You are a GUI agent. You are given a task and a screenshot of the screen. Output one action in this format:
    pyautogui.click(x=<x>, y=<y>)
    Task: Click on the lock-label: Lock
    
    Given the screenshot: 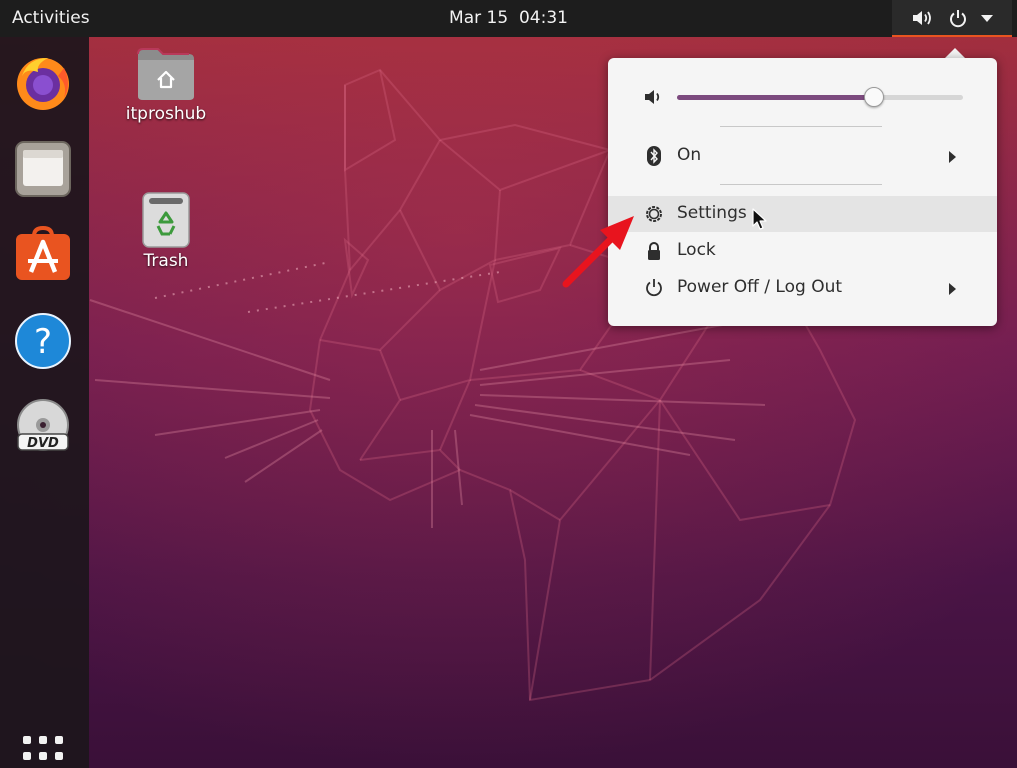 What is the action you would take?
    pyautogui.click(x=696, y=250)
    